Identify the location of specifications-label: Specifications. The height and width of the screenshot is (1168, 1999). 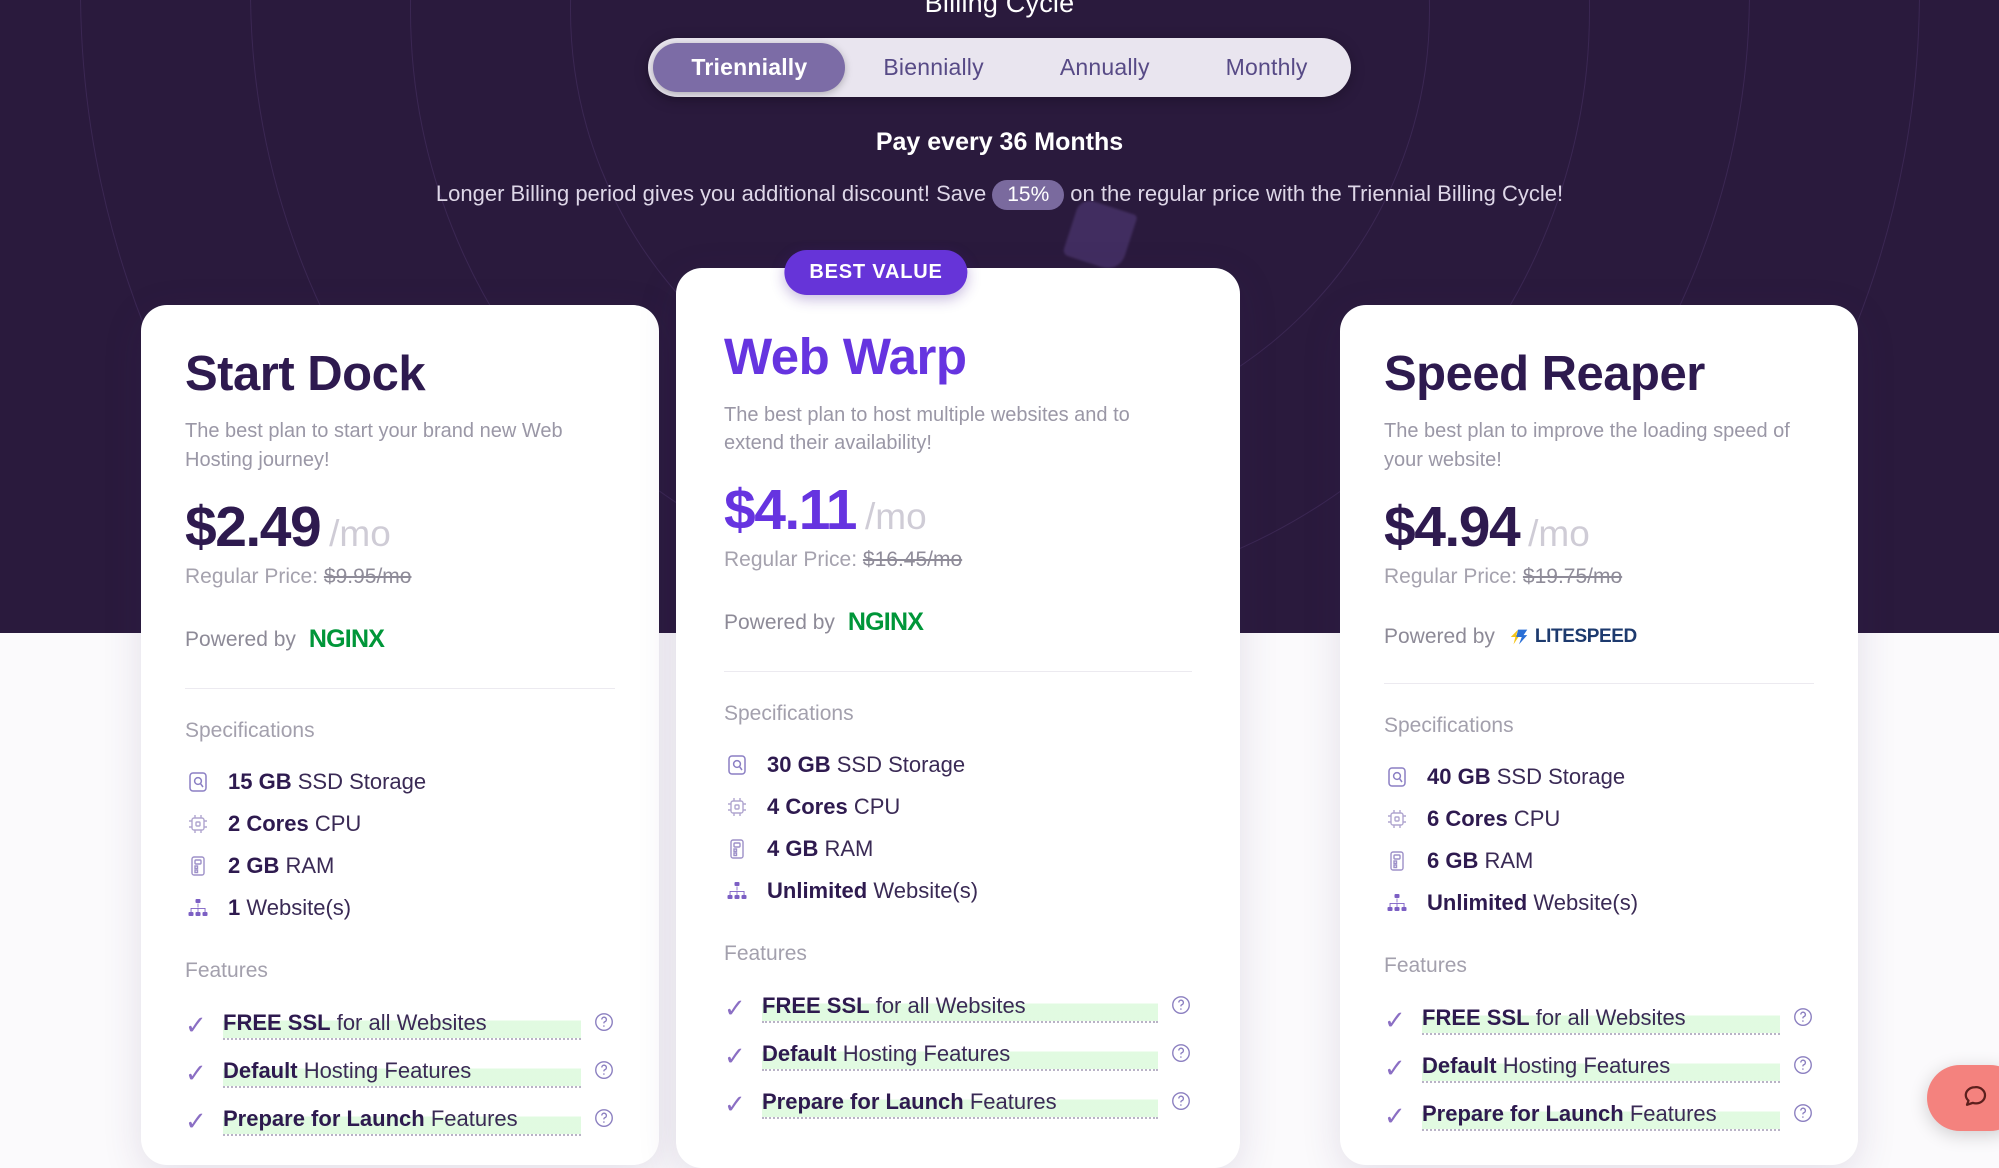
(1449, 726).